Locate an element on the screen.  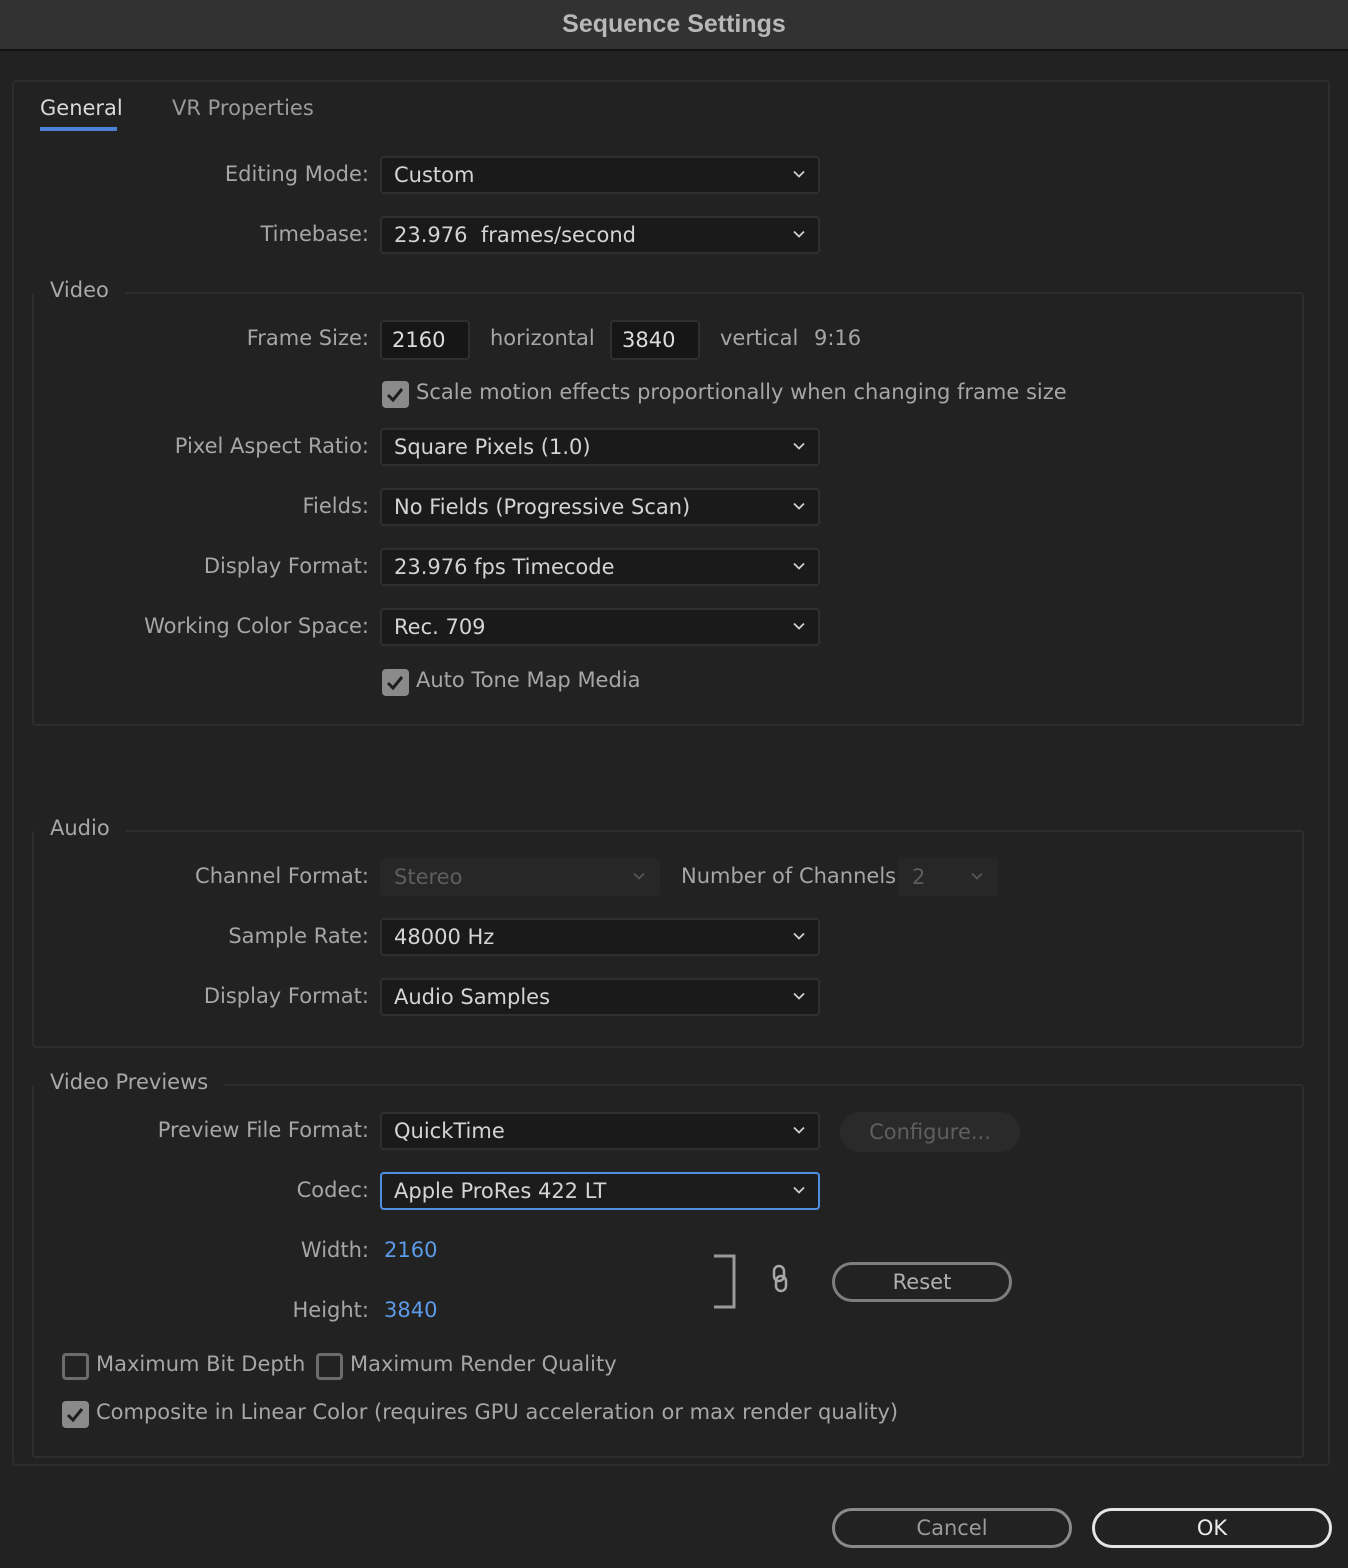
max-render-quality-label: Maximum Render Quality is located at coordinates (483, 1364).